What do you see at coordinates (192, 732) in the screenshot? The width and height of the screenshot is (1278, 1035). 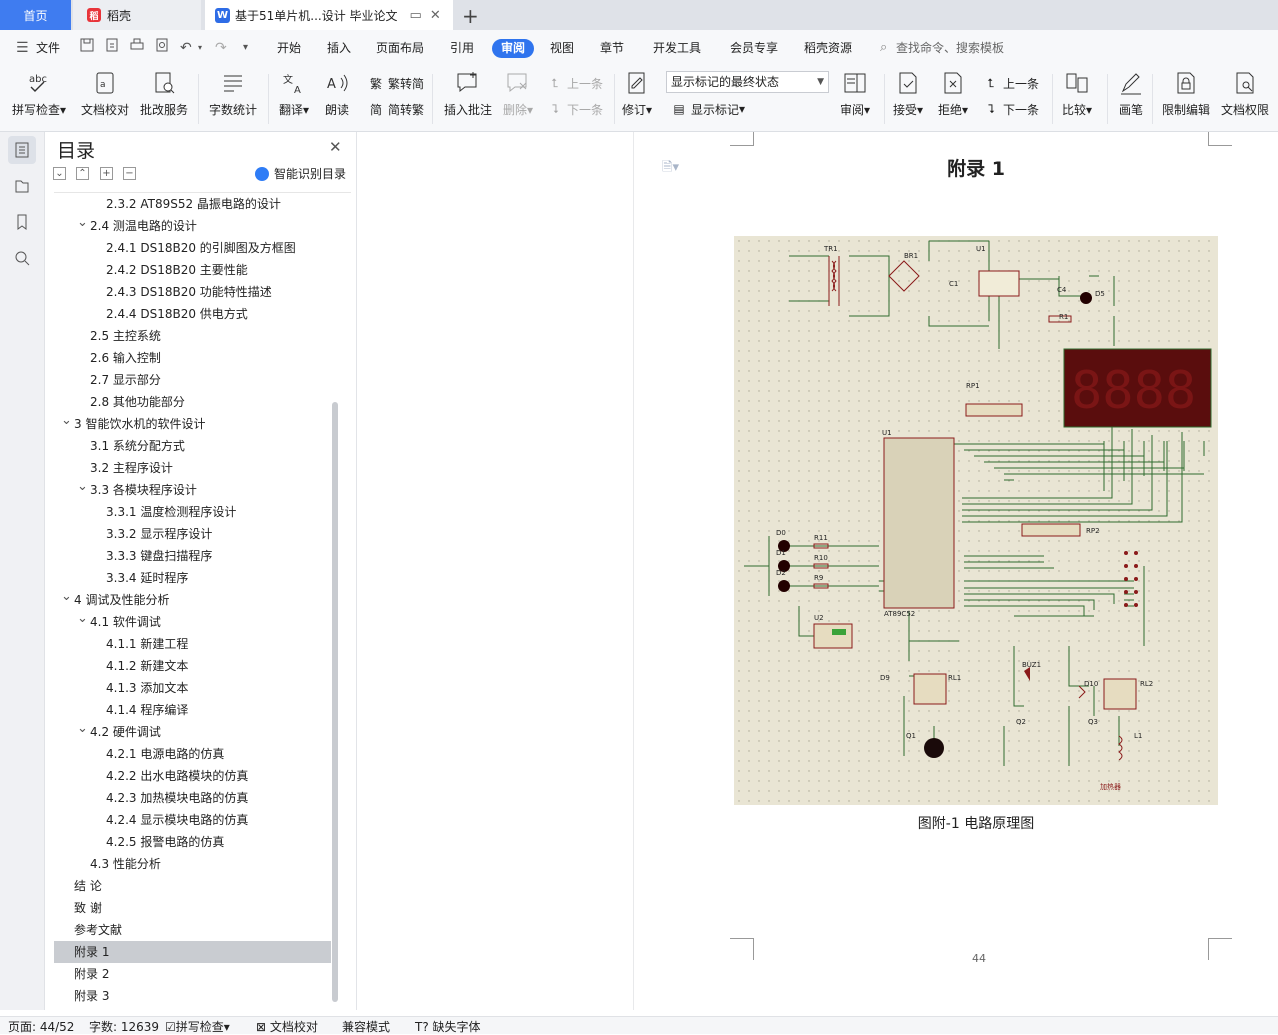 I see `toc-item: ⌄ 4.2 硬件调试` at bounding box center [192, 732].